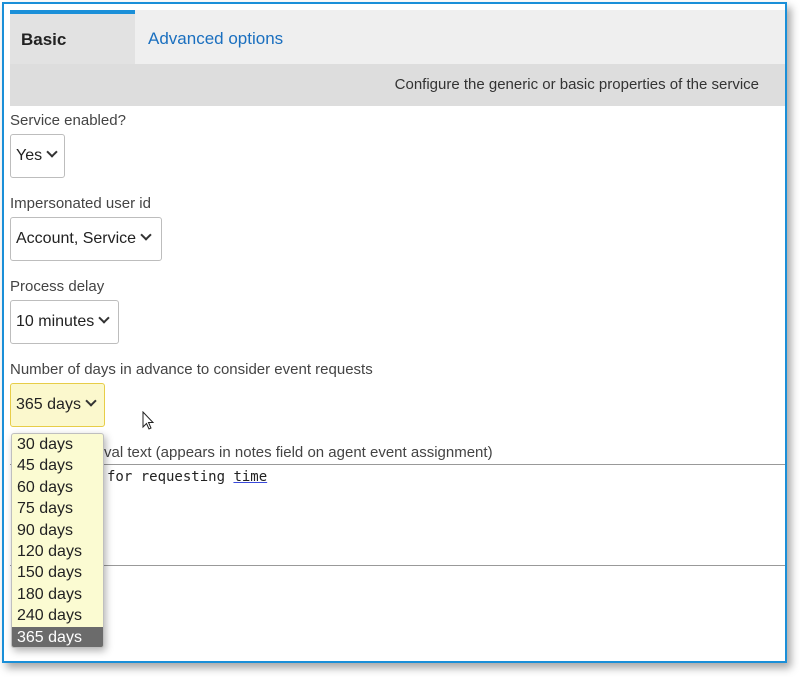 The height and width of the screenshot is (677, 800). I want to click on process-delay-label: Process delay, so click(57, 286).